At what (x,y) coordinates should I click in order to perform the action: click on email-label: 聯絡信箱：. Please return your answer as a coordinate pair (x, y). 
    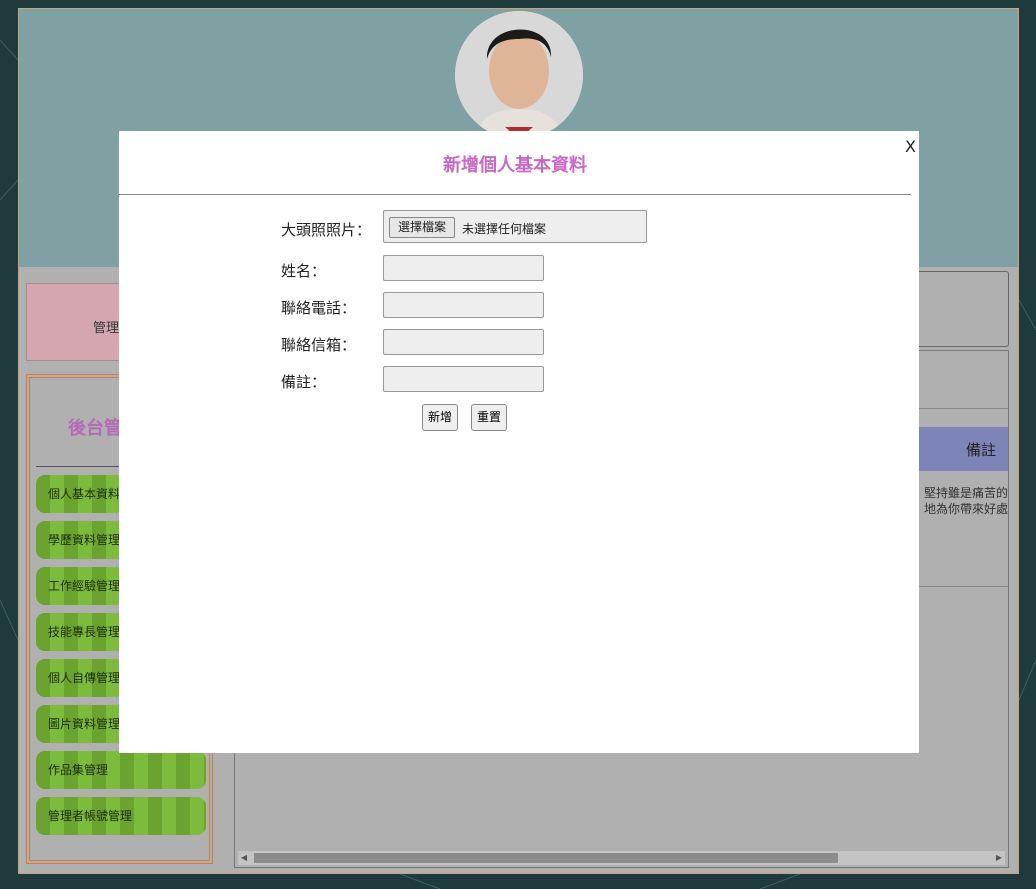
    Looking at the image, I should click on (319, 345).